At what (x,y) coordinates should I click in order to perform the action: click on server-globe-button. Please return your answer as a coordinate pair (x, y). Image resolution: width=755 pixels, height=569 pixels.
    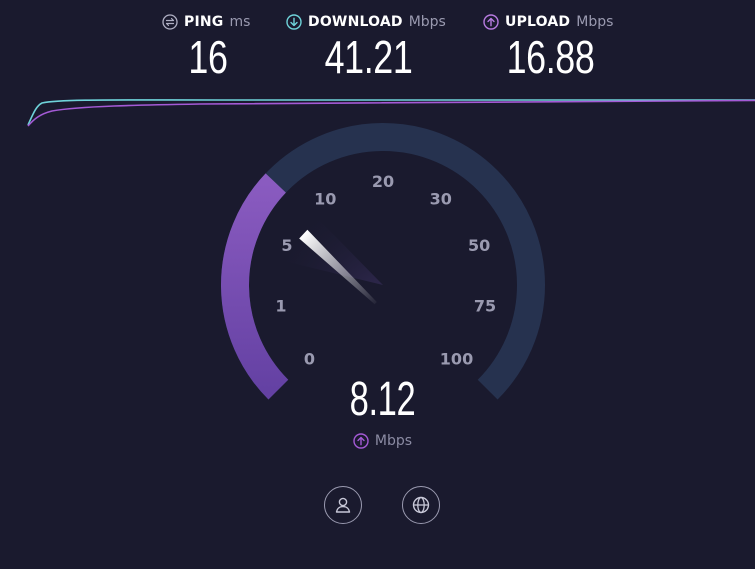
    Looking at the image, I should click on (421, 505).